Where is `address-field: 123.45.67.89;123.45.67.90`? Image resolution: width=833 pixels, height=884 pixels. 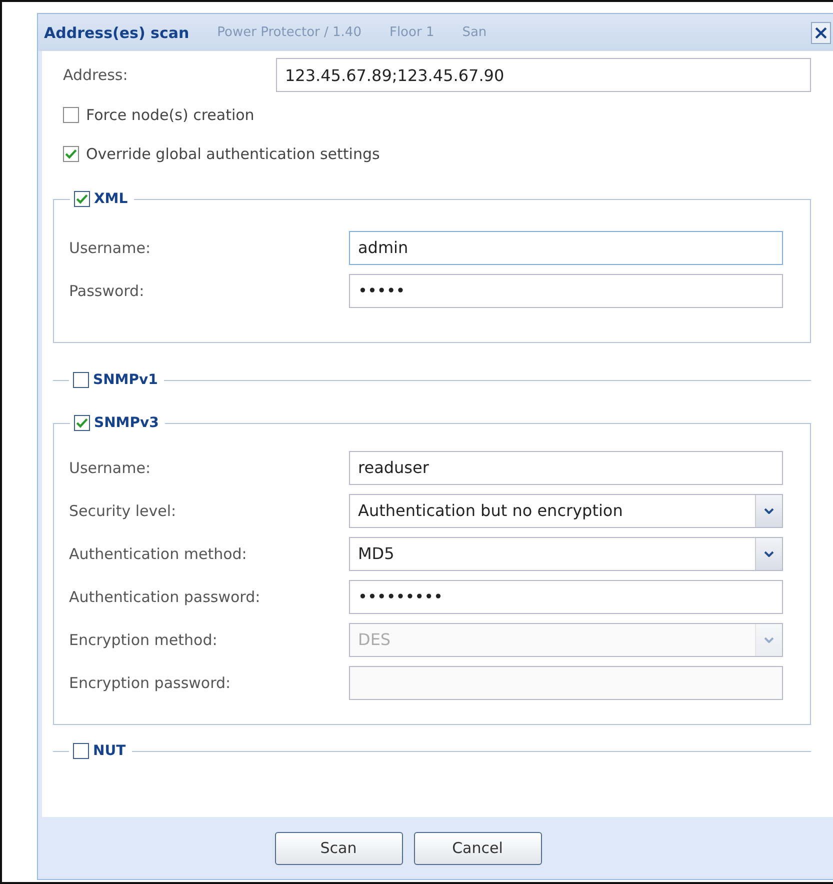
address-field: 123.45.67.89;123.45.67.90 is located at coordinates (543, 75).